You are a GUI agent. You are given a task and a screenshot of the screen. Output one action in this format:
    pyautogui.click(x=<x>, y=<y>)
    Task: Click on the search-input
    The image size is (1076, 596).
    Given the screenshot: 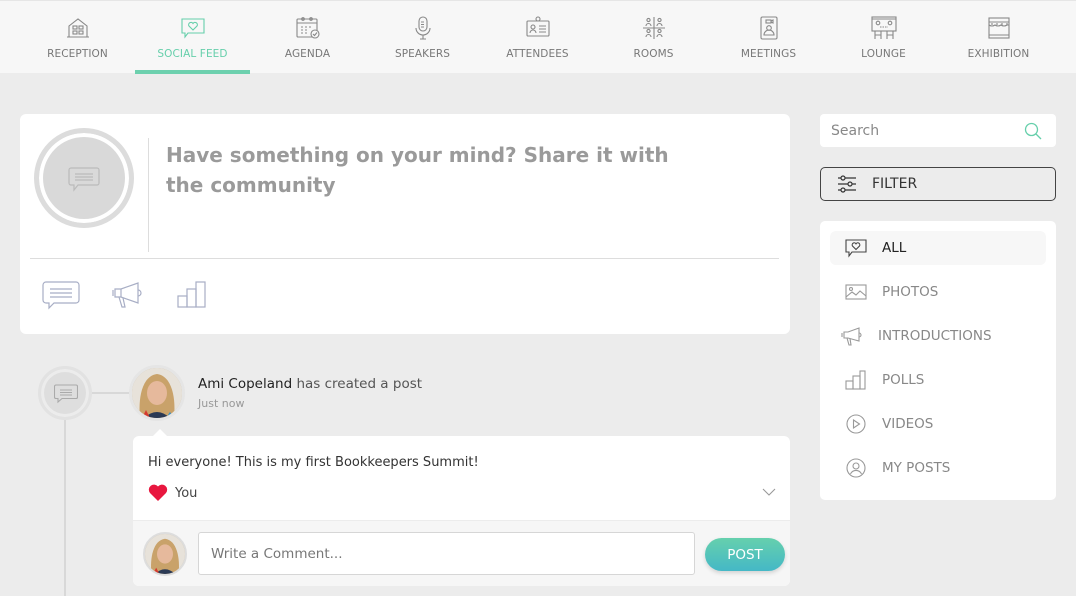 What is the action you would take?
    pyautogui.click(x=920, y=130)
    